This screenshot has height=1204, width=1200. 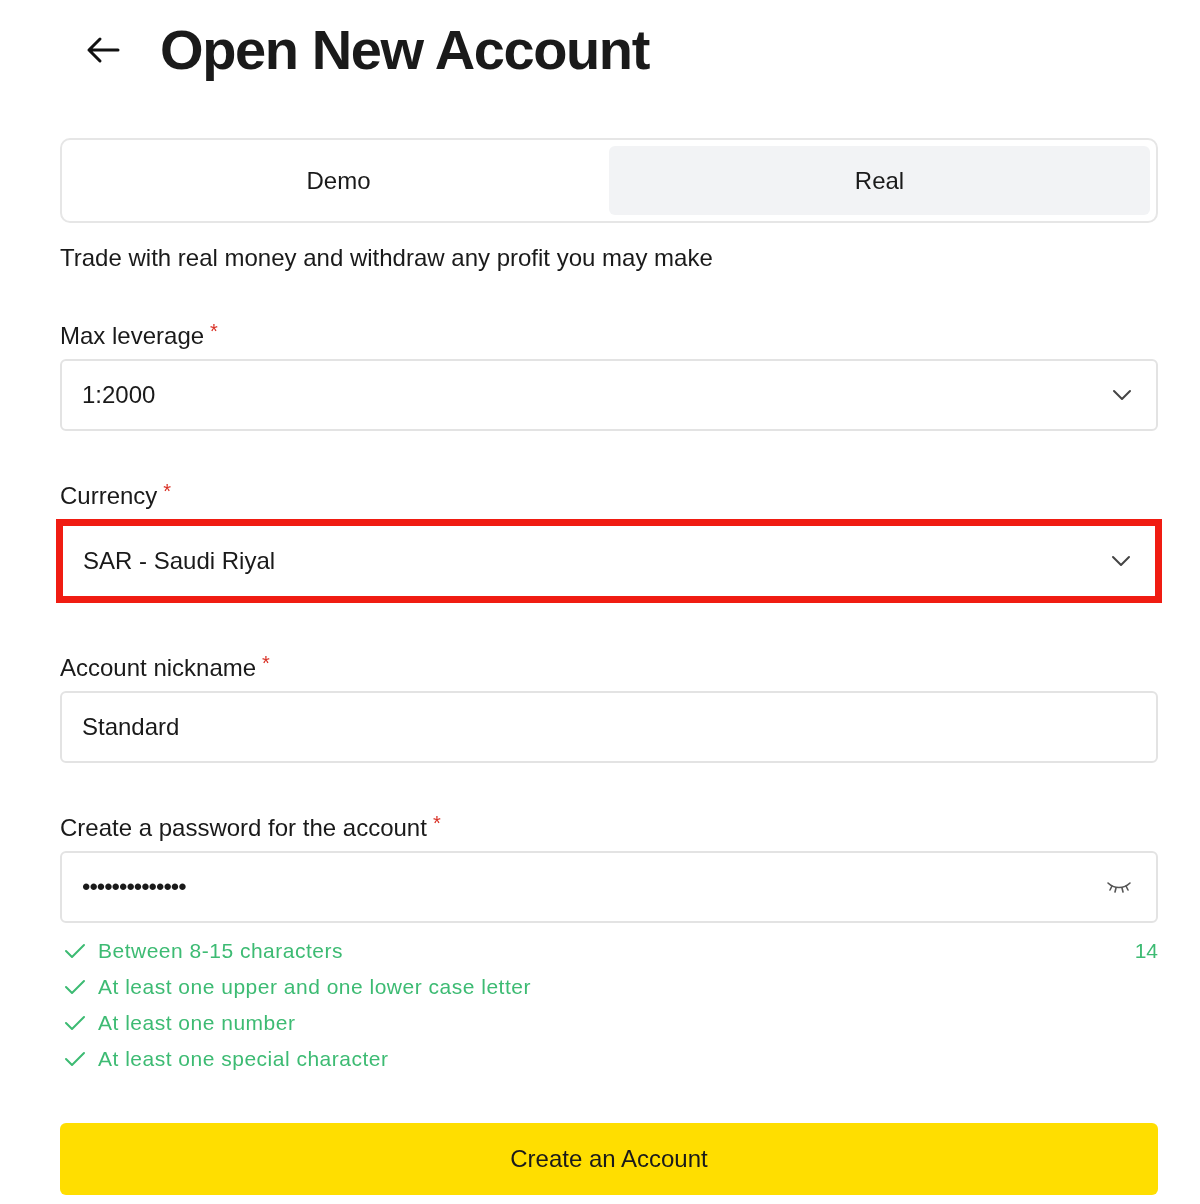 I want to click on password-rule: At least one upper and one lower case letter, so click(x=314, y=987).